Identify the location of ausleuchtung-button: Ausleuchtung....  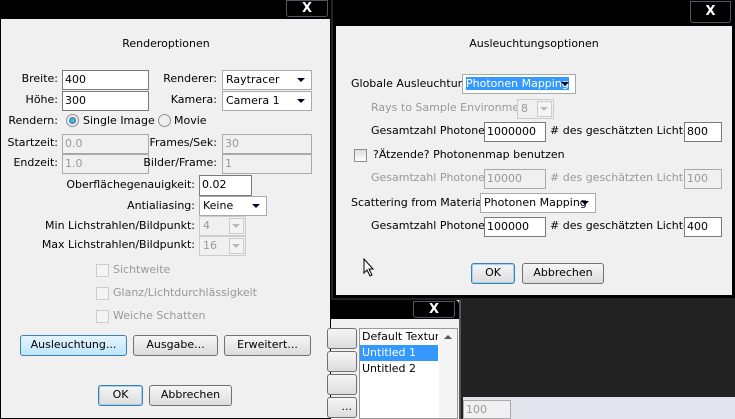
(73, 345).